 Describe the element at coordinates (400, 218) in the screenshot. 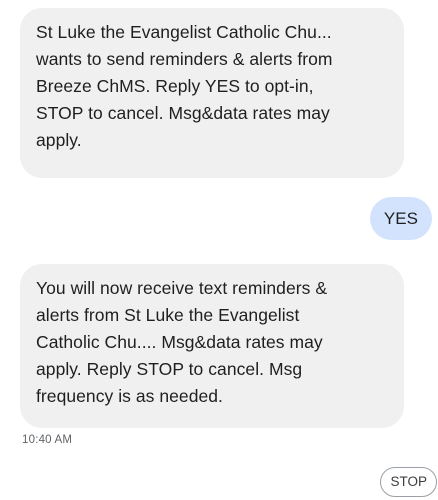

I see `outgoing-message-bubble: YES` at that location.